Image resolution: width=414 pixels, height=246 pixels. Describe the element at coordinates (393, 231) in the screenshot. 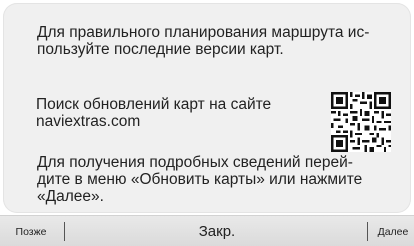

I see `next-button: Далее` at that location.